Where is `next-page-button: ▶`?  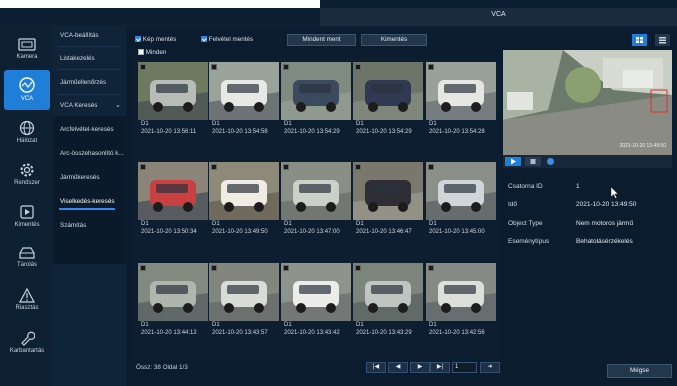
next-page-button: ▶ is located at coordinates (420, 367).